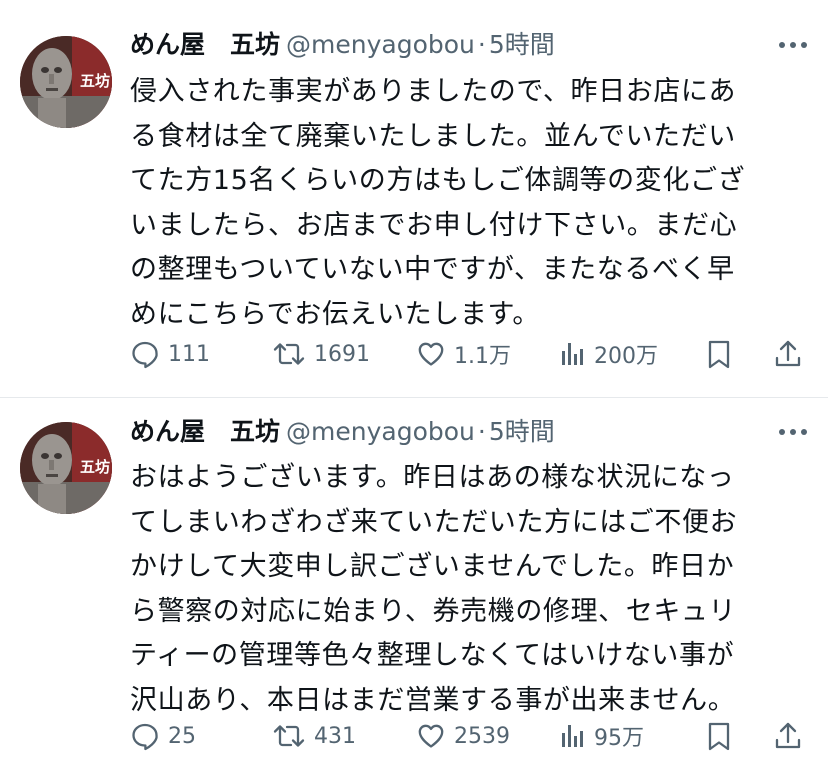 This screenshot has width=828, height=783. I want to click on like-count: 2539, so click(482, 736).